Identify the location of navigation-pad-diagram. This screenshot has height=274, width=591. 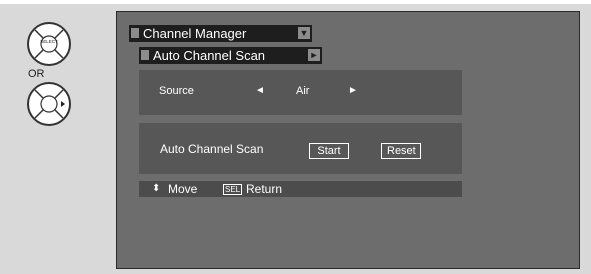
(49, 104).